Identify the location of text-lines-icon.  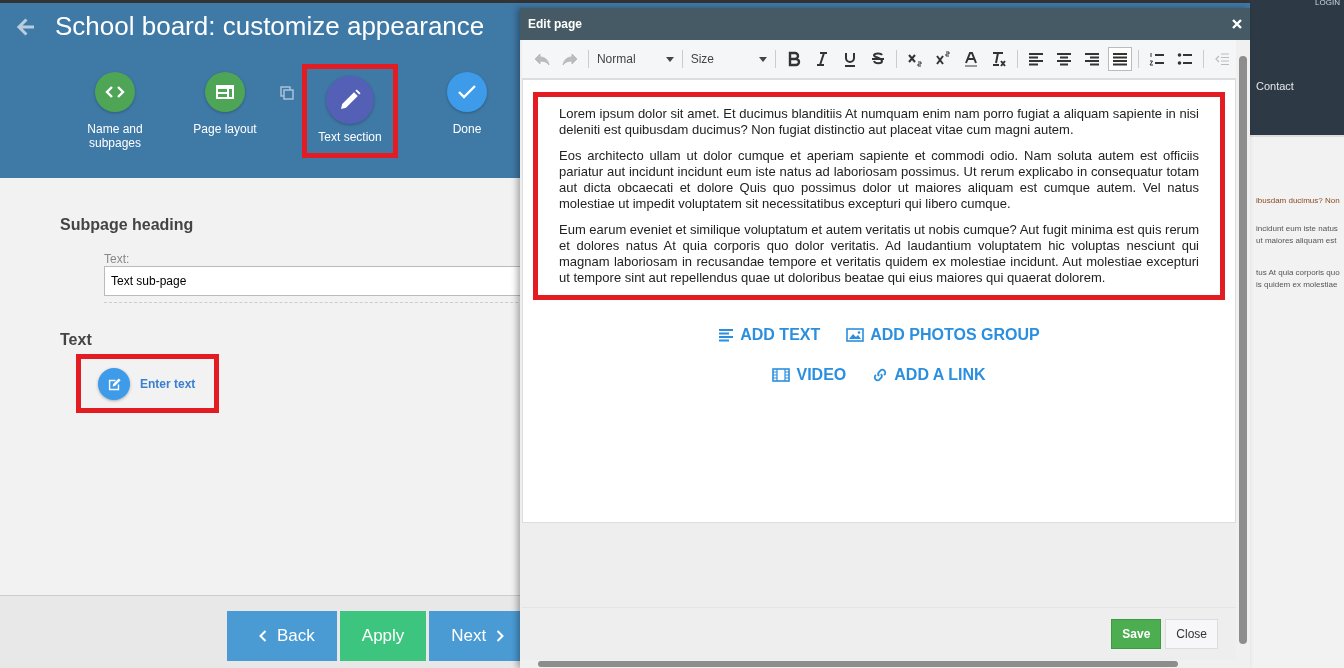
(726, 335).